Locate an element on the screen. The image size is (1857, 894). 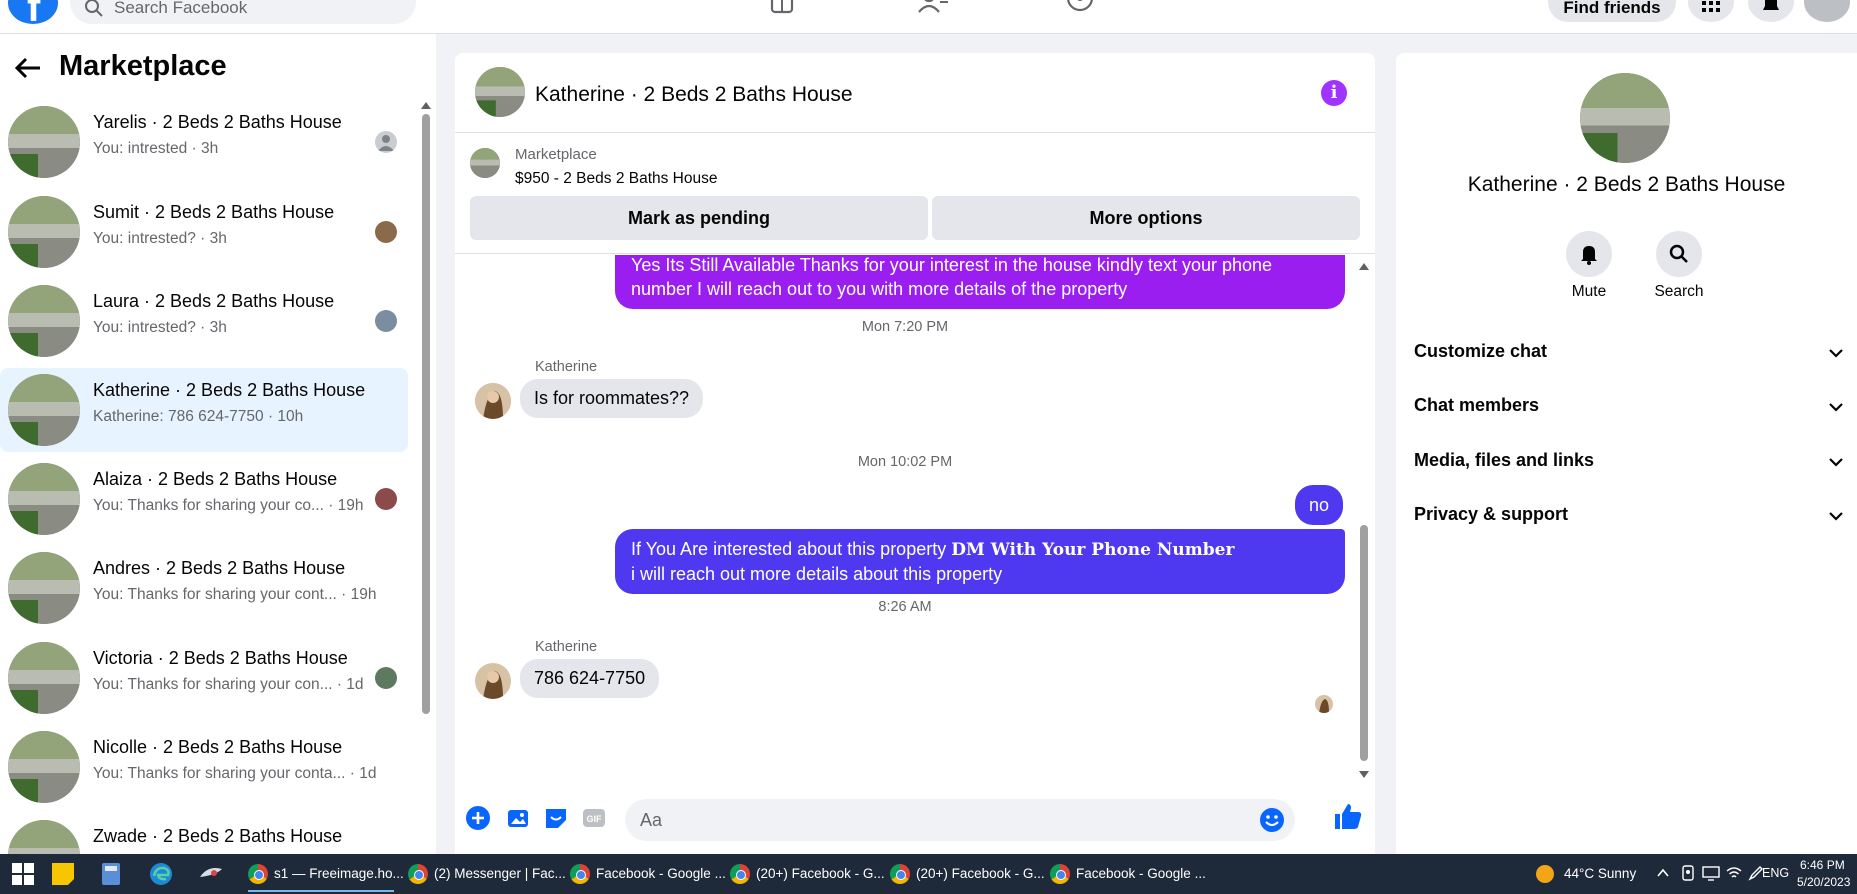
sidebar-scrollbar is located at coordinates (426, 477).